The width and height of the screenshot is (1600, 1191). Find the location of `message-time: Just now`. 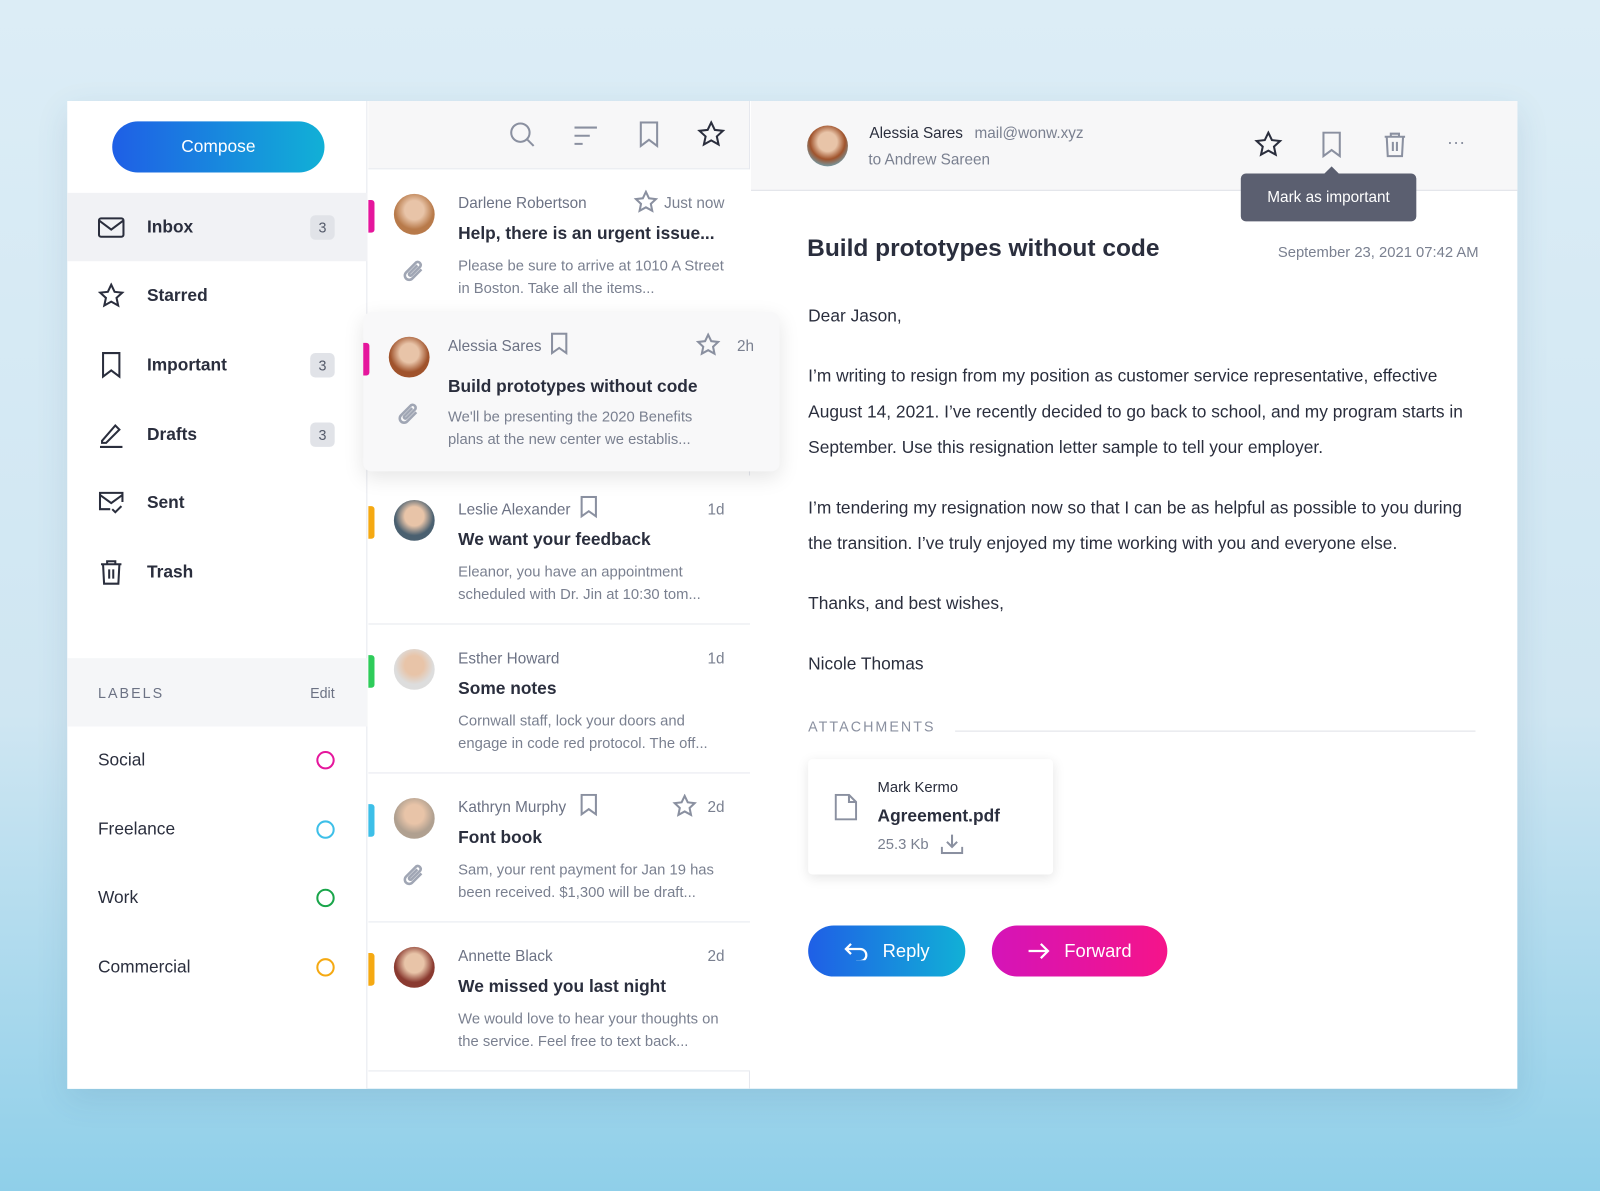

message-time: Just now is located at coordinates (694, 203).